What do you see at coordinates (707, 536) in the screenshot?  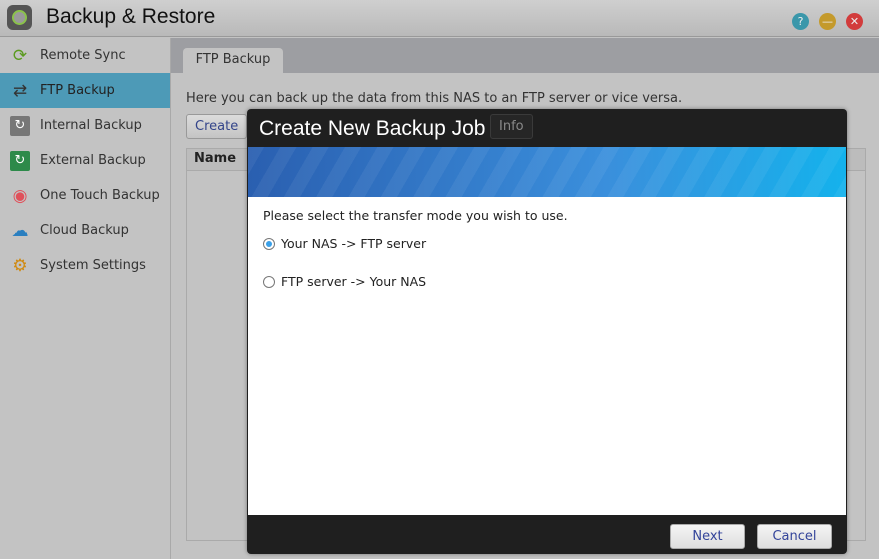 I see `next-button: Next` at bounding box center [707, 536].